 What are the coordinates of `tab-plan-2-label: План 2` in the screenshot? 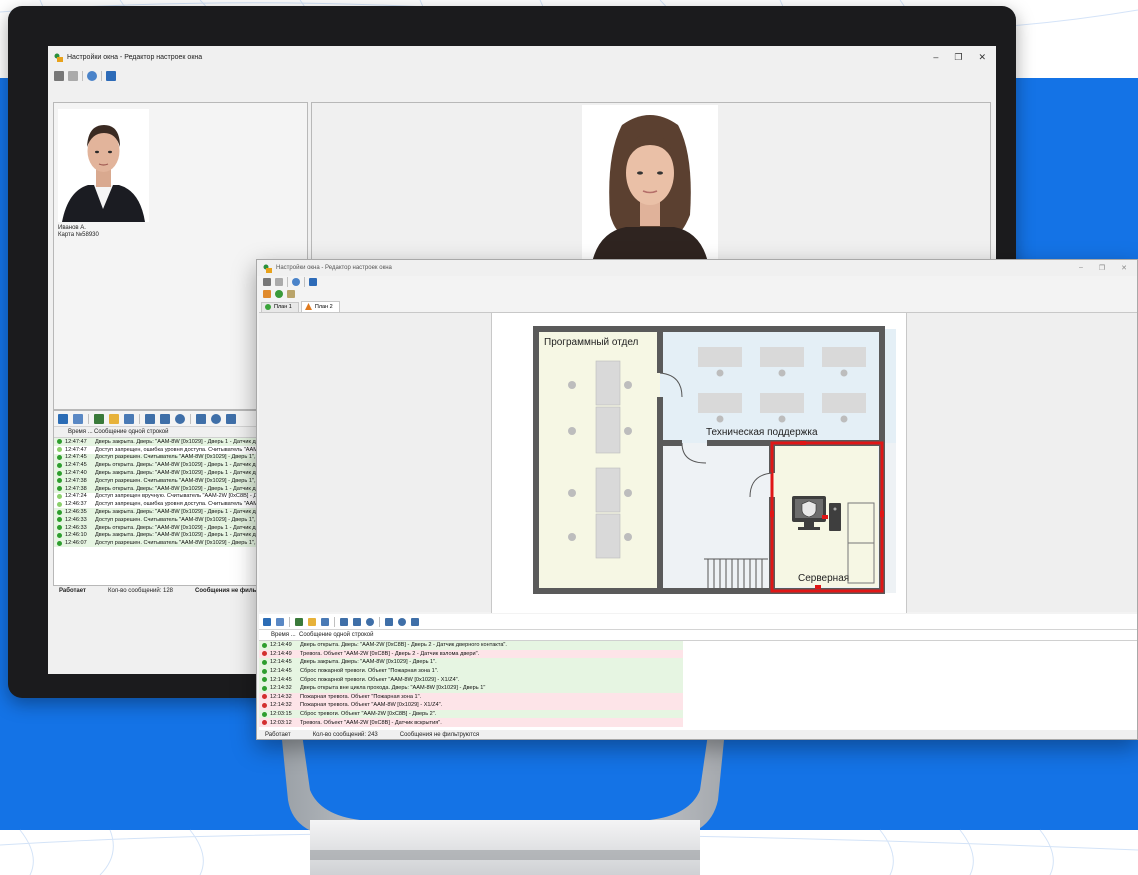 It's located at (323, 306).